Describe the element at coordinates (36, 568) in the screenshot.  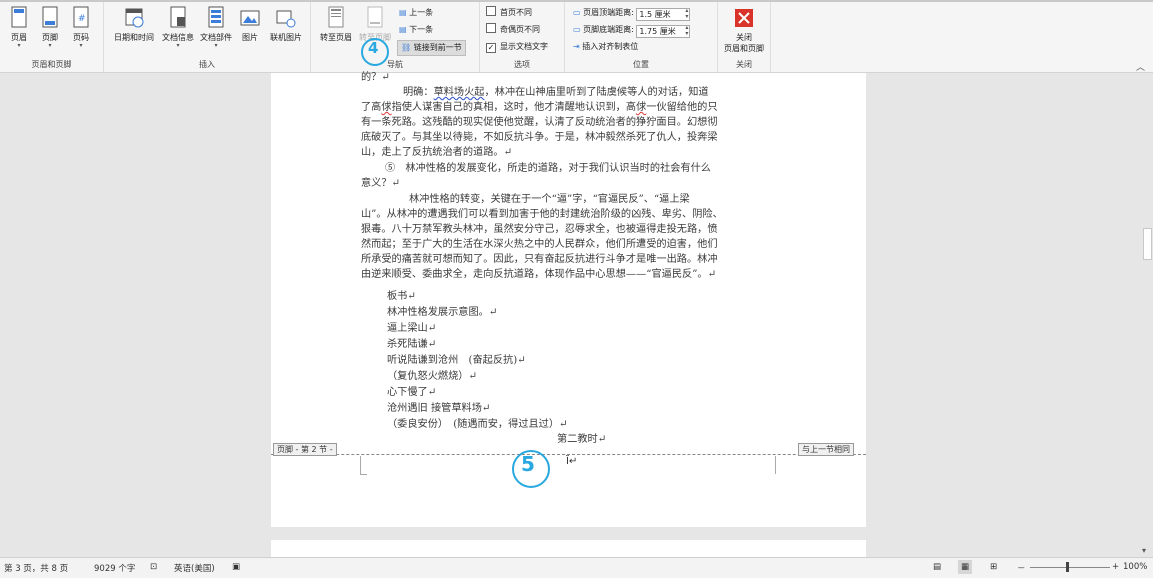
I see `page-count: 第 3 页，共 8 页` at that location.